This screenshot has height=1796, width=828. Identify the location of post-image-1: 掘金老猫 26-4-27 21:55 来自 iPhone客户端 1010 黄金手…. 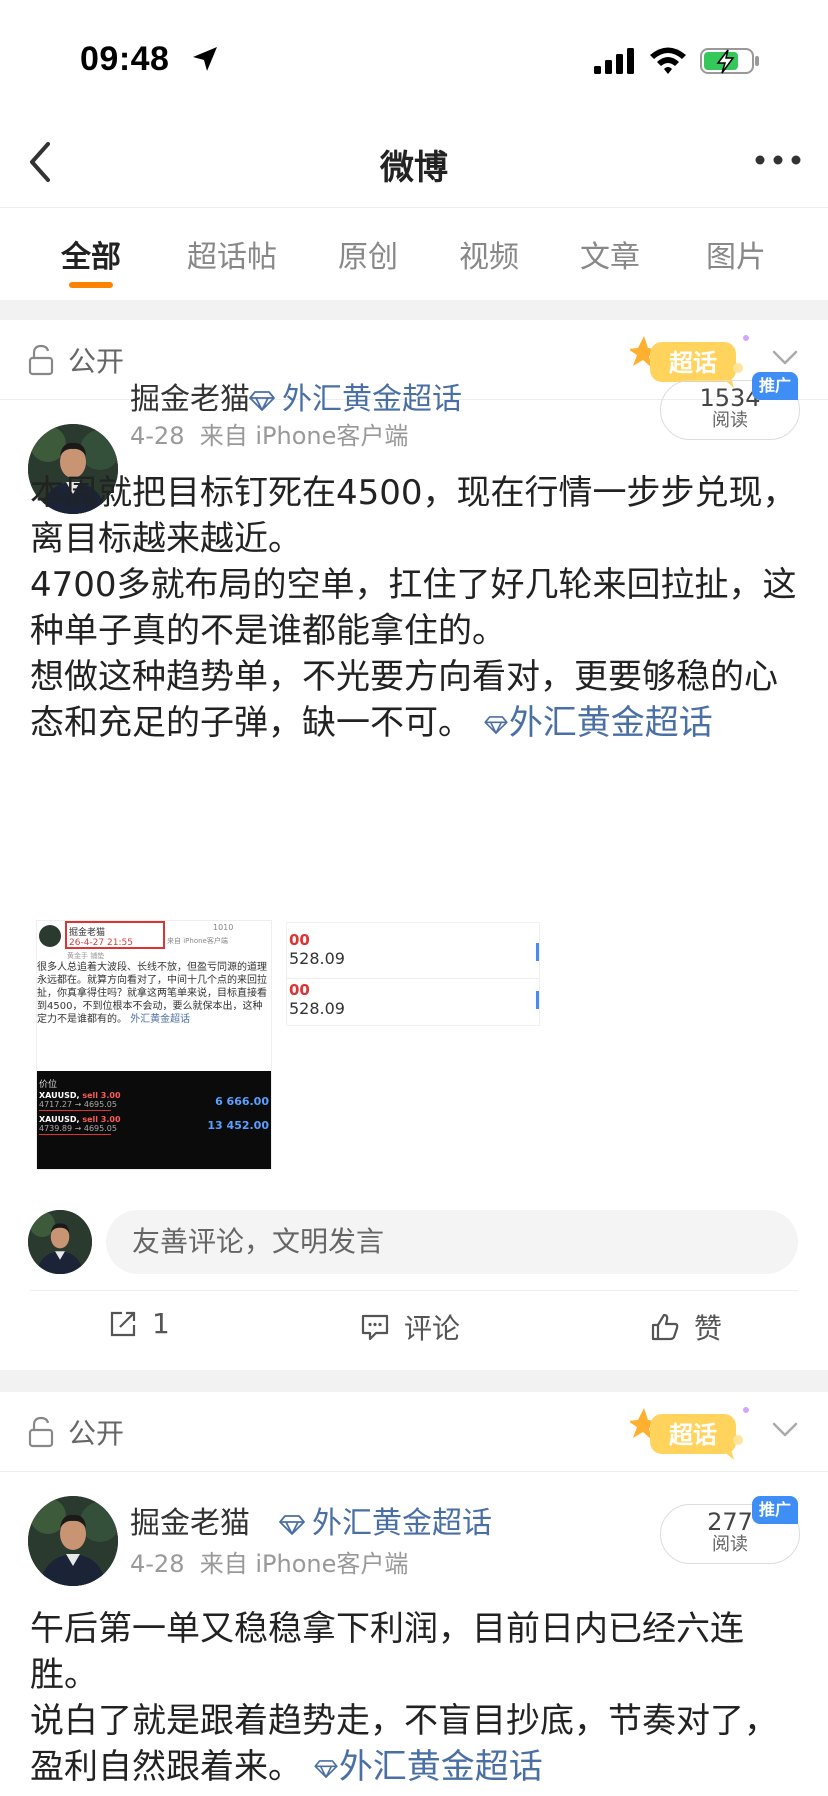
(154, 1045).